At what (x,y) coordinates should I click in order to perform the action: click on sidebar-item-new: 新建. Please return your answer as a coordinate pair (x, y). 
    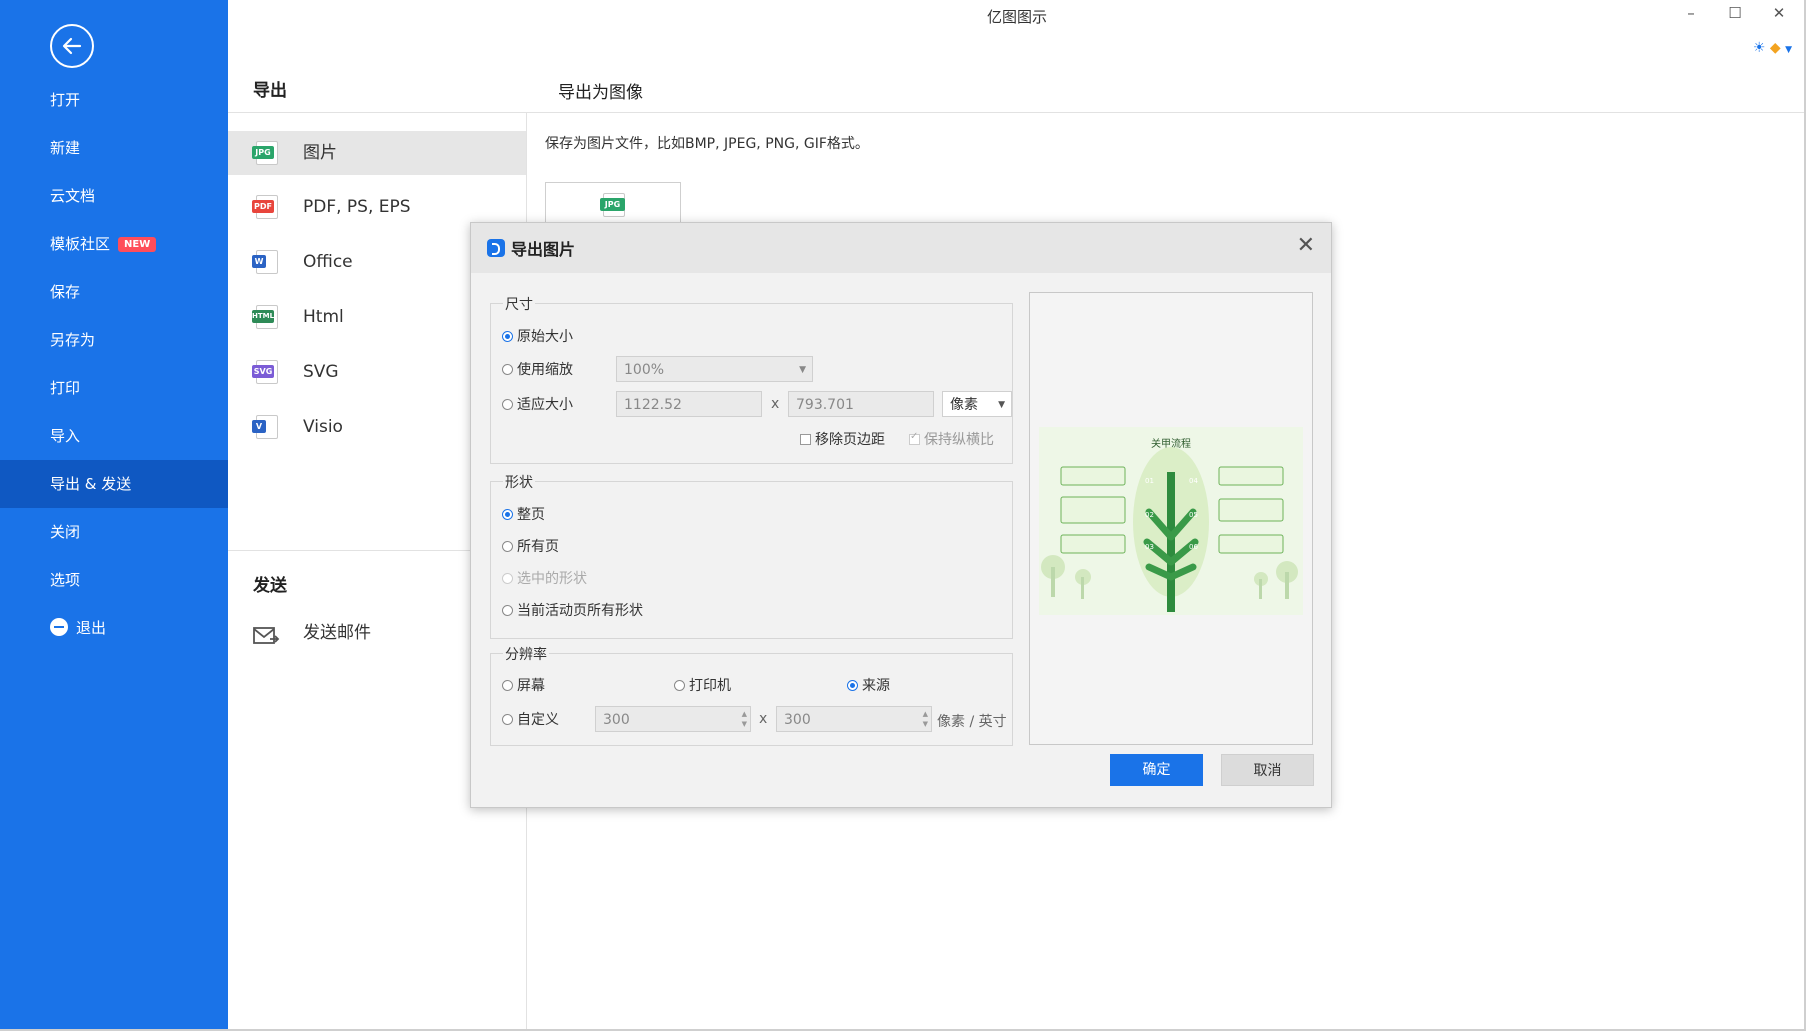
    Looking at the image, I should click on (114, 148).